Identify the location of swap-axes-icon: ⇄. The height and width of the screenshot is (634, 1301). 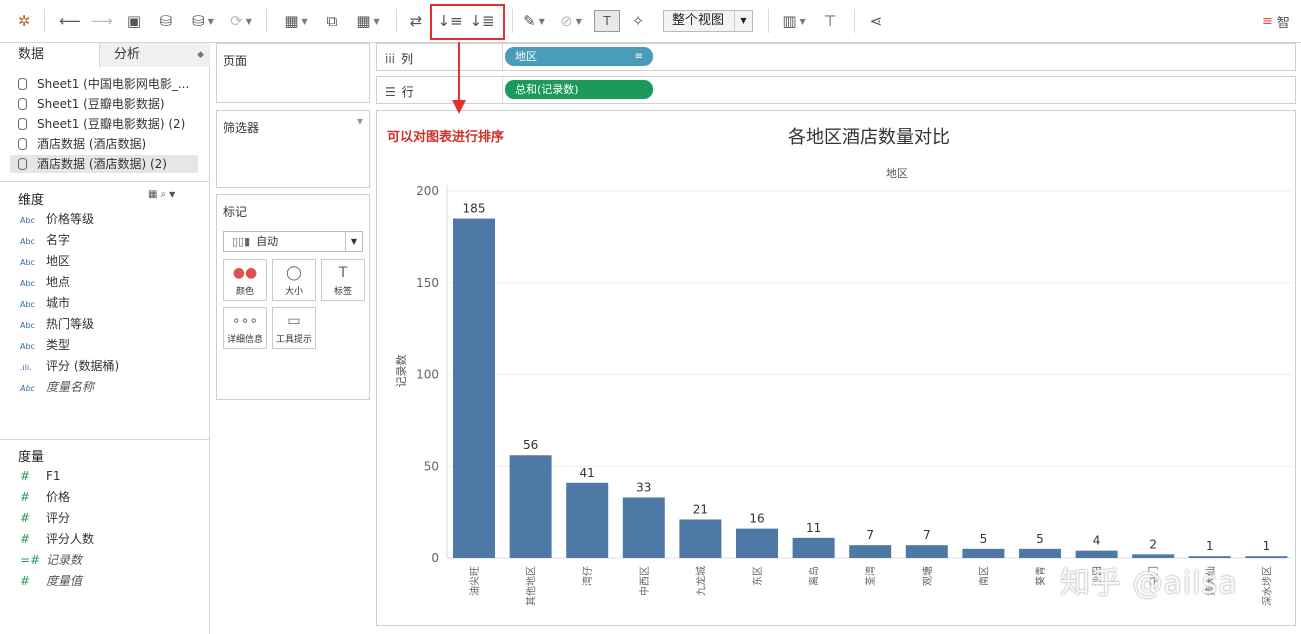
(416, 21).